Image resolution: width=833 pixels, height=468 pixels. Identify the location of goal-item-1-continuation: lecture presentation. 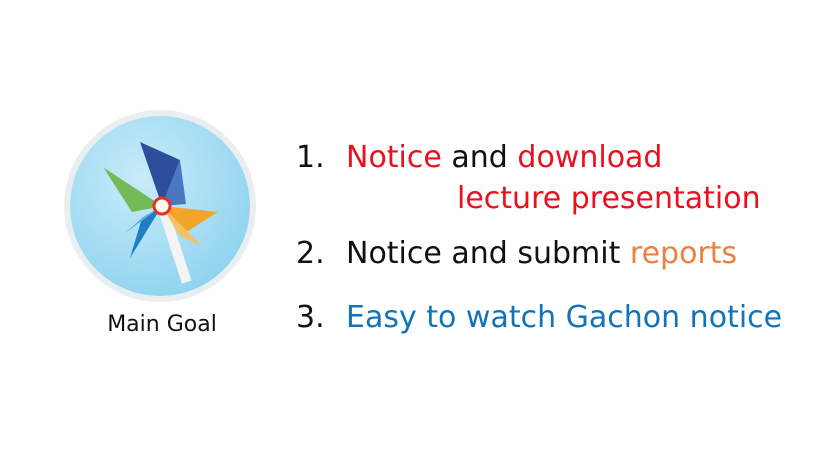
(609, 199).